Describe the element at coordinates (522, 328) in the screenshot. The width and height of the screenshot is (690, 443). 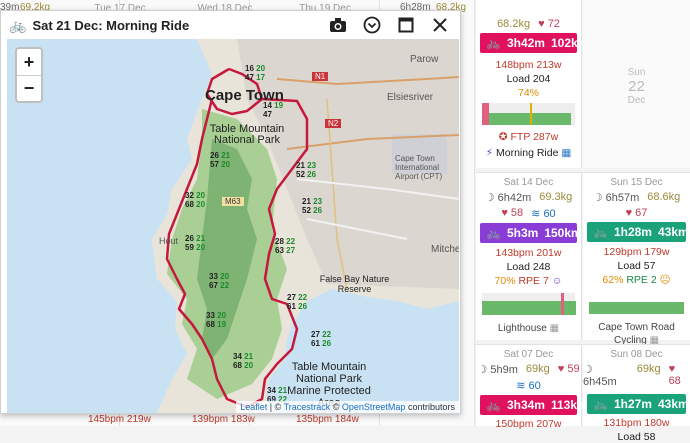
I see `ride-tag: Lighthouse` at that location.